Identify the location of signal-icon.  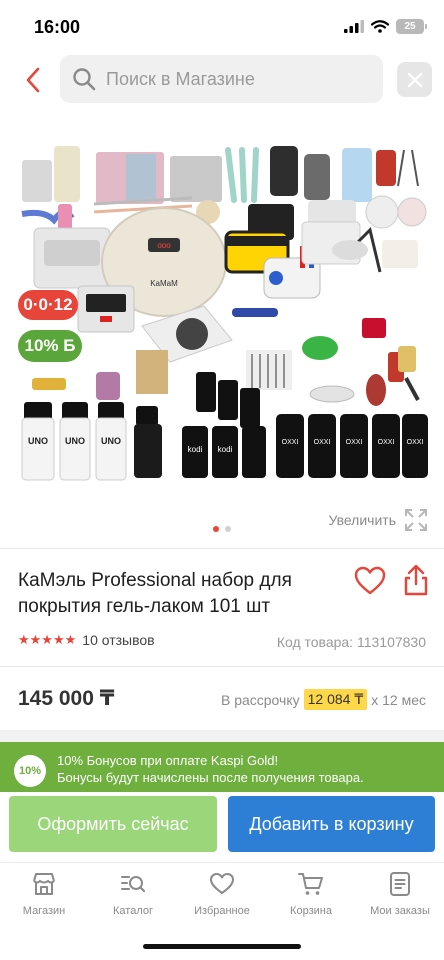
(354, 26).